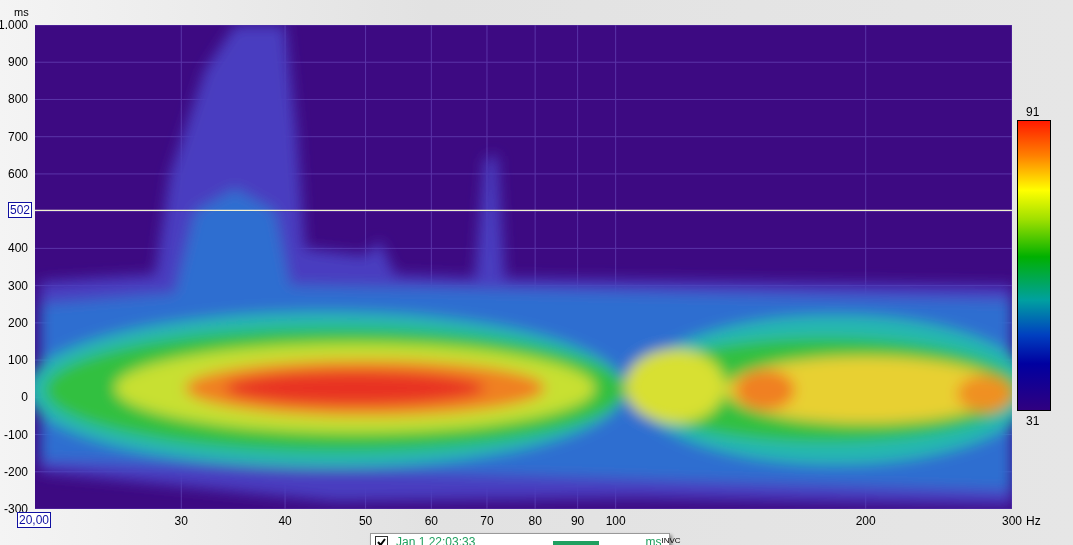 The height and width of the screenshot is (545, 1073). What do you see at coordinates (181, 521) in the screenshot?
I see `x-axis-tick: 30` at bounding box center [181, 521].